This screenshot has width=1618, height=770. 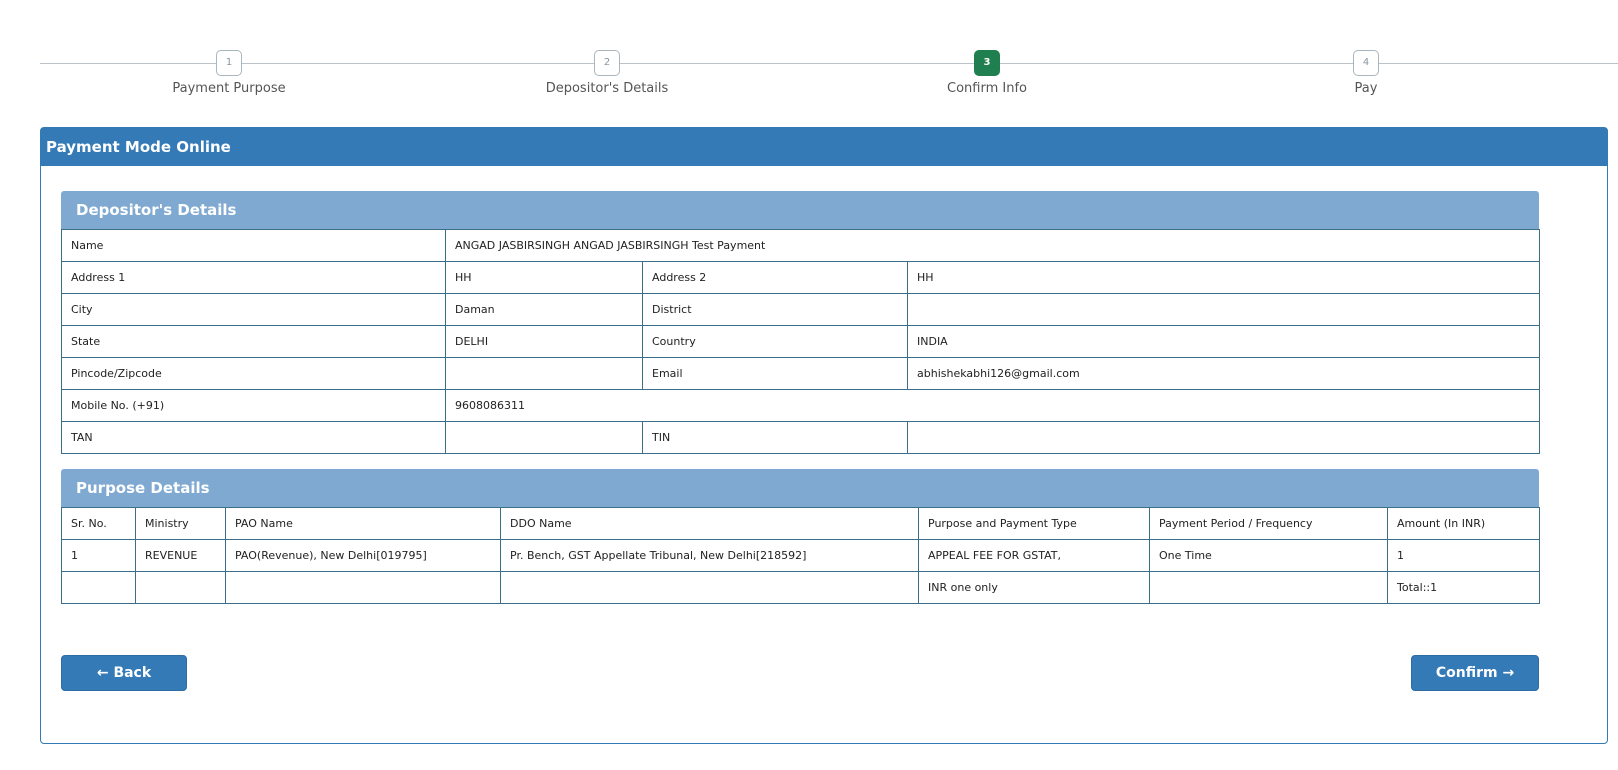 I want to click on step-label: Pay, so click(x=1366, y=88).